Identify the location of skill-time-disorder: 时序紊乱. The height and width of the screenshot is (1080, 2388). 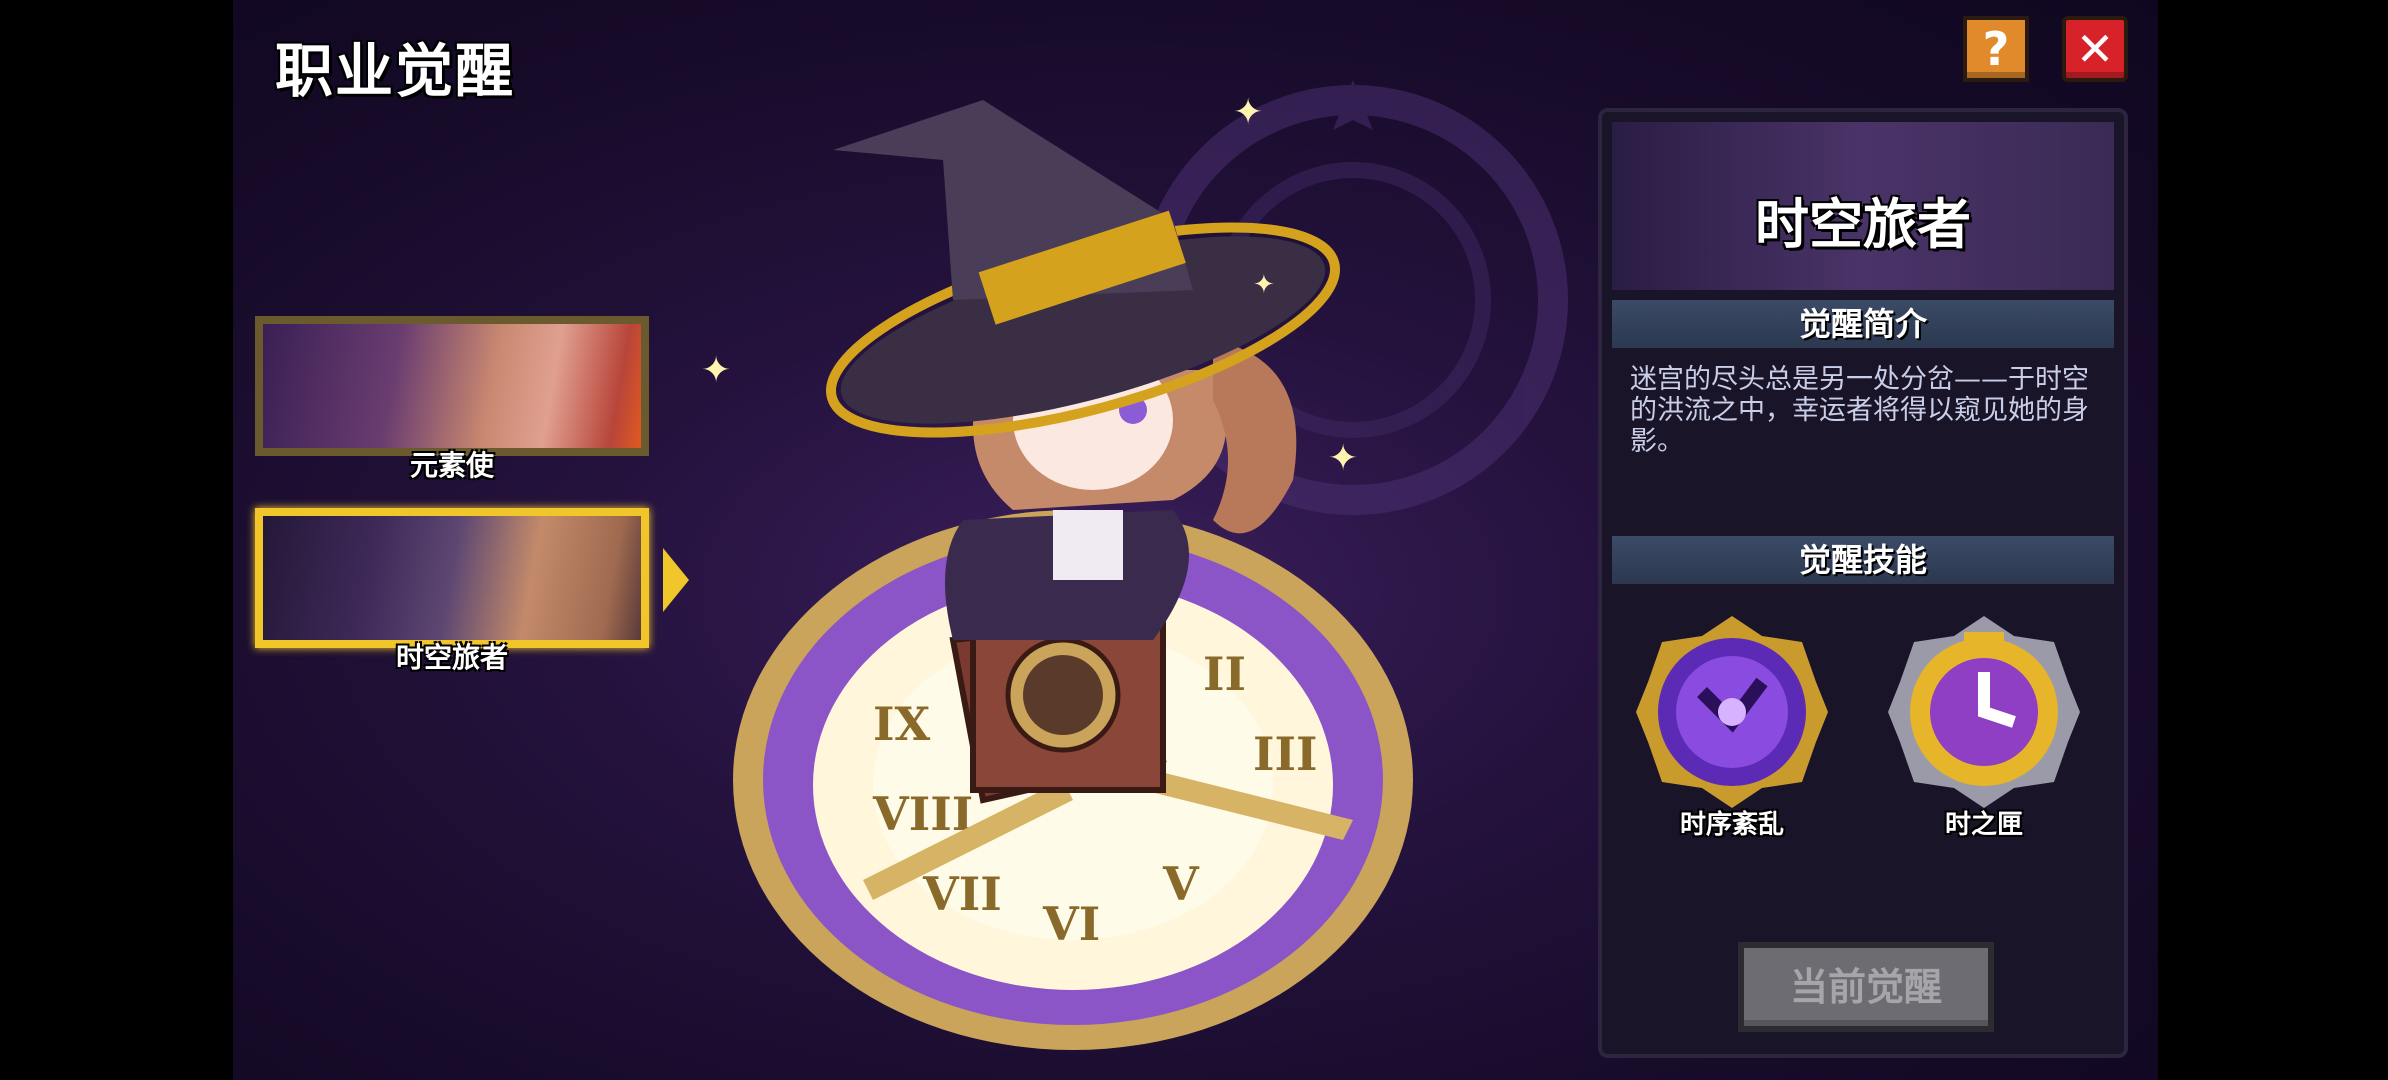
(1732, 726).